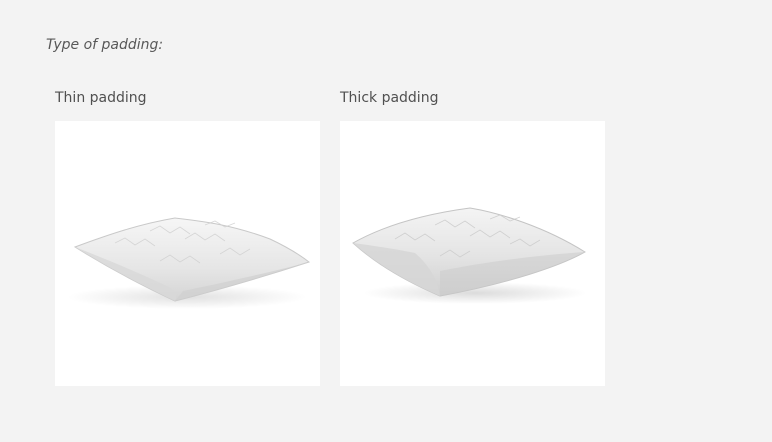 The height and width of the screenshot is (442, 772). I want to click on thin-pillow-image, so click(189, 263).